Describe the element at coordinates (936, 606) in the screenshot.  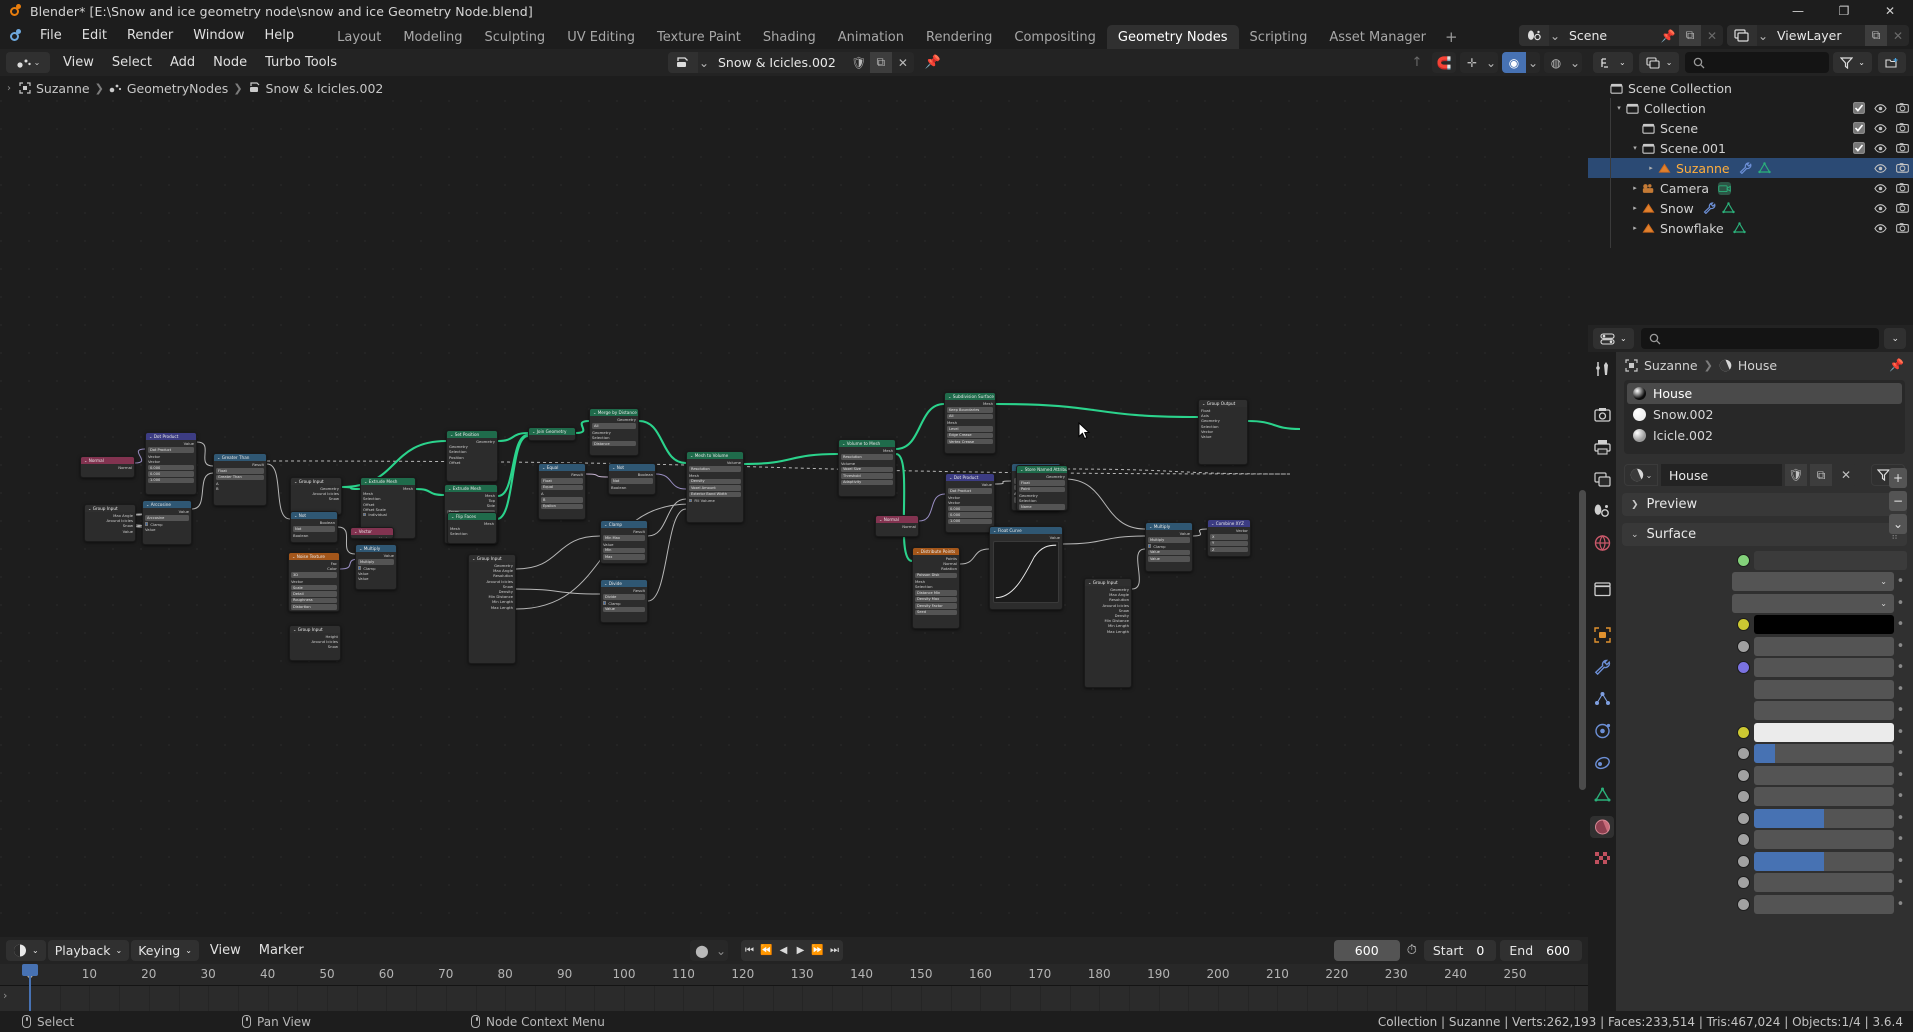
I see `node-widget: Density Factor` at that location.